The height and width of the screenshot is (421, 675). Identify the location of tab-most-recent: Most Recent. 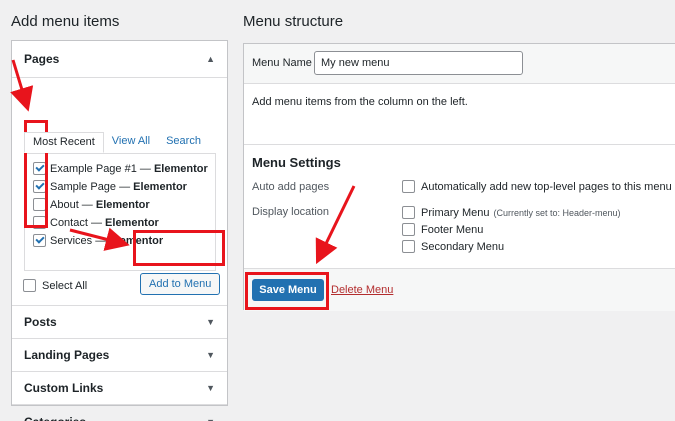
(64, 142).